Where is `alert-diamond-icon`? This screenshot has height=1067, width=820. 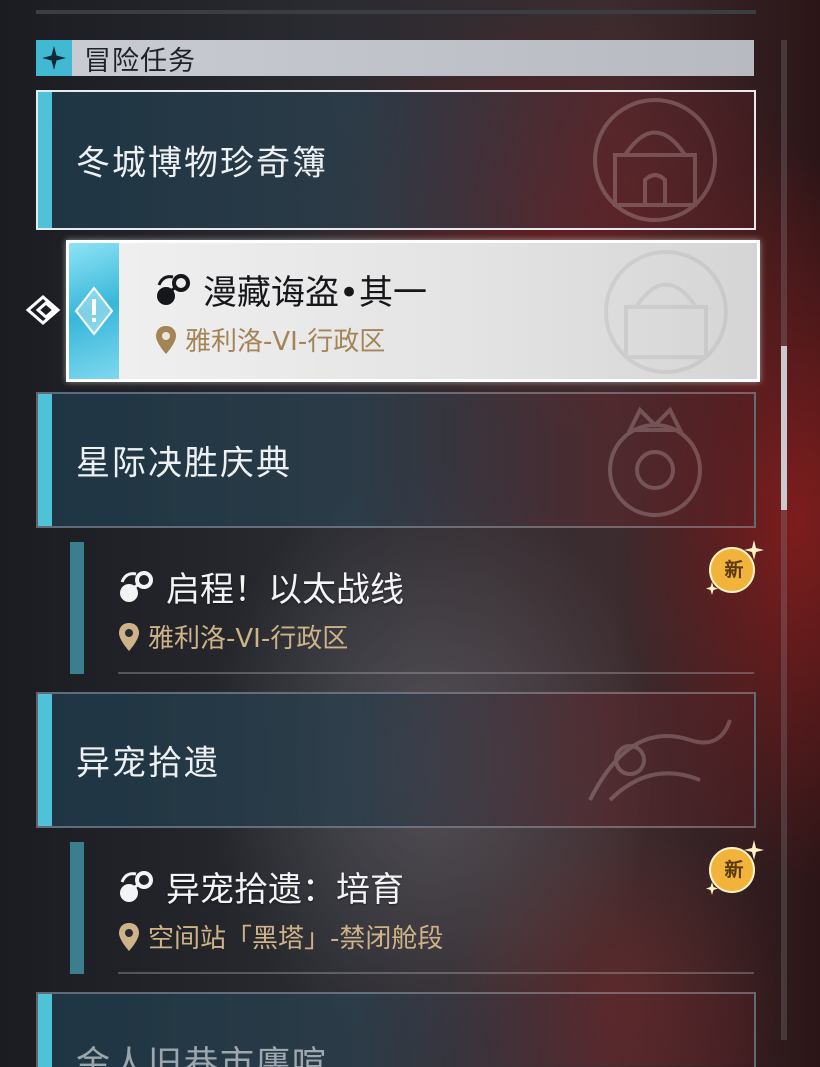
alert-diamond-icon is located at coordinates (94, 311).